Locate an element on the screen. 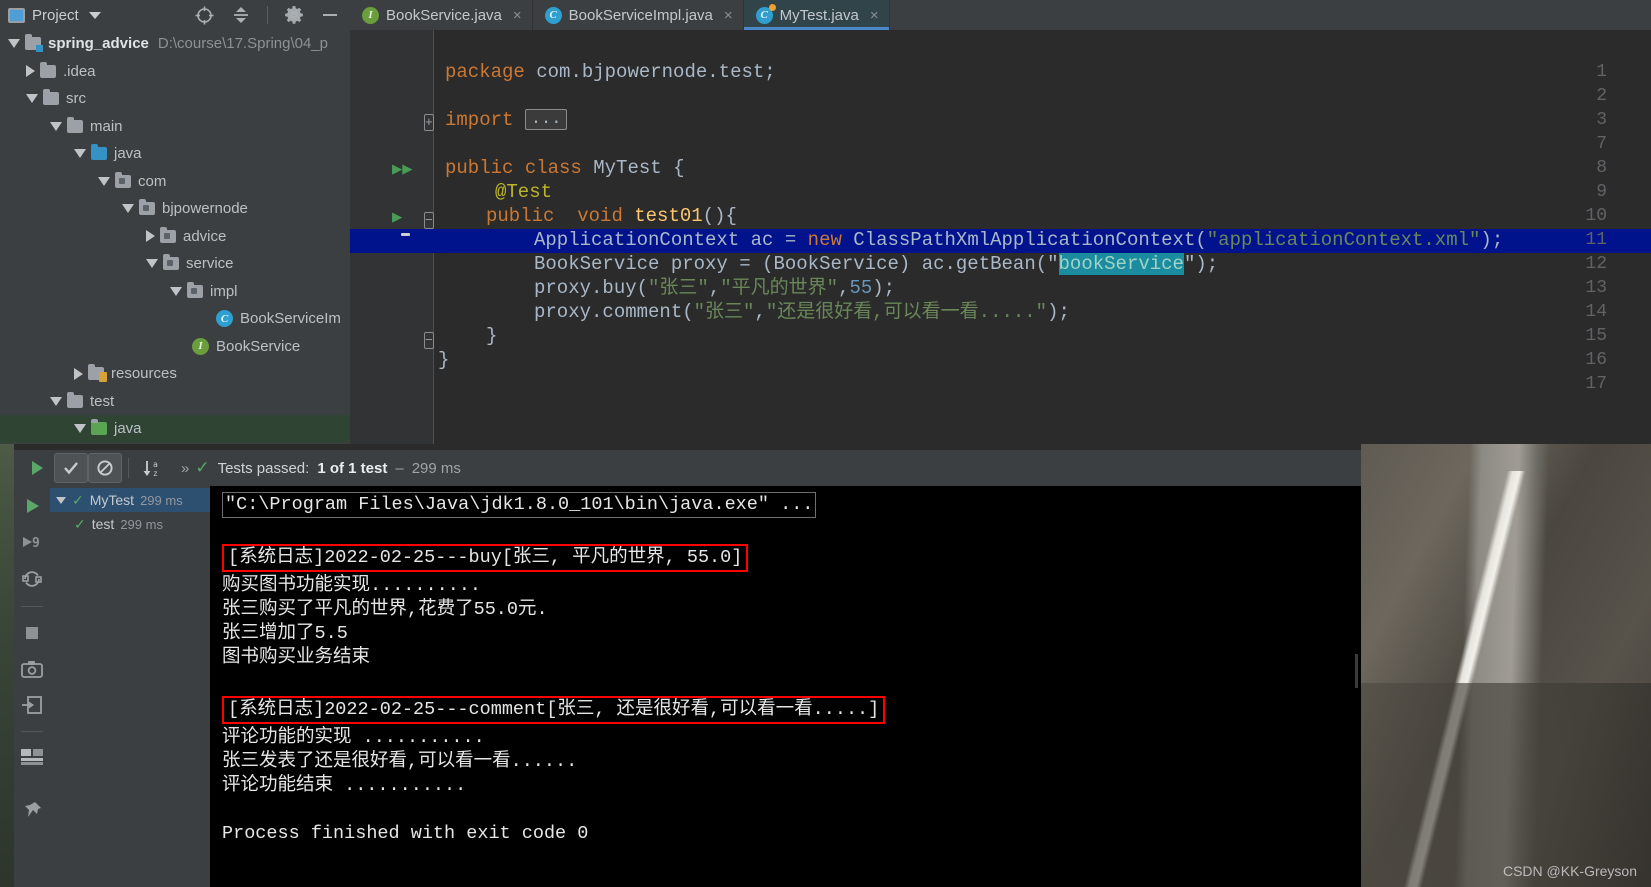 This screenshot has width=1651, height=887. tree-row-com: com is located at coordinates (175, 182).